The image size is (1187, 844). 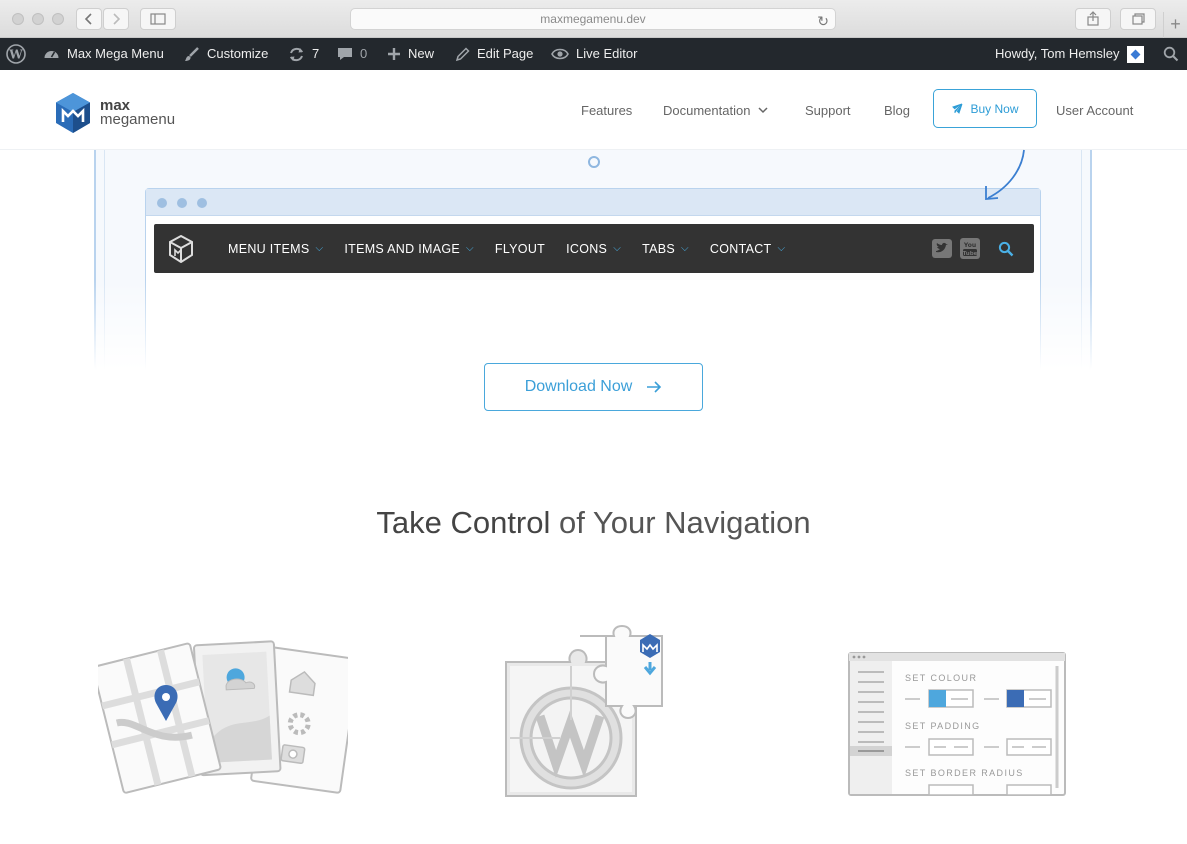 I want to click on live-editor-label: Live Editor, so click(x=607, y=53).